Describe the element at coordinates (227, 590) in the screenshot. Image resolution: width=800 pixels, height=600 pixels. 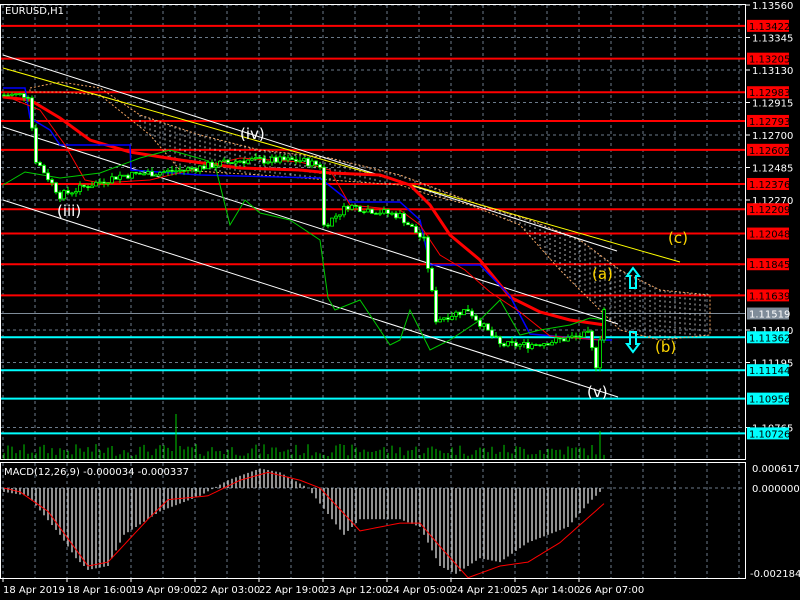
I see `time-axis-label: 22 Apr 03:00` at that location.